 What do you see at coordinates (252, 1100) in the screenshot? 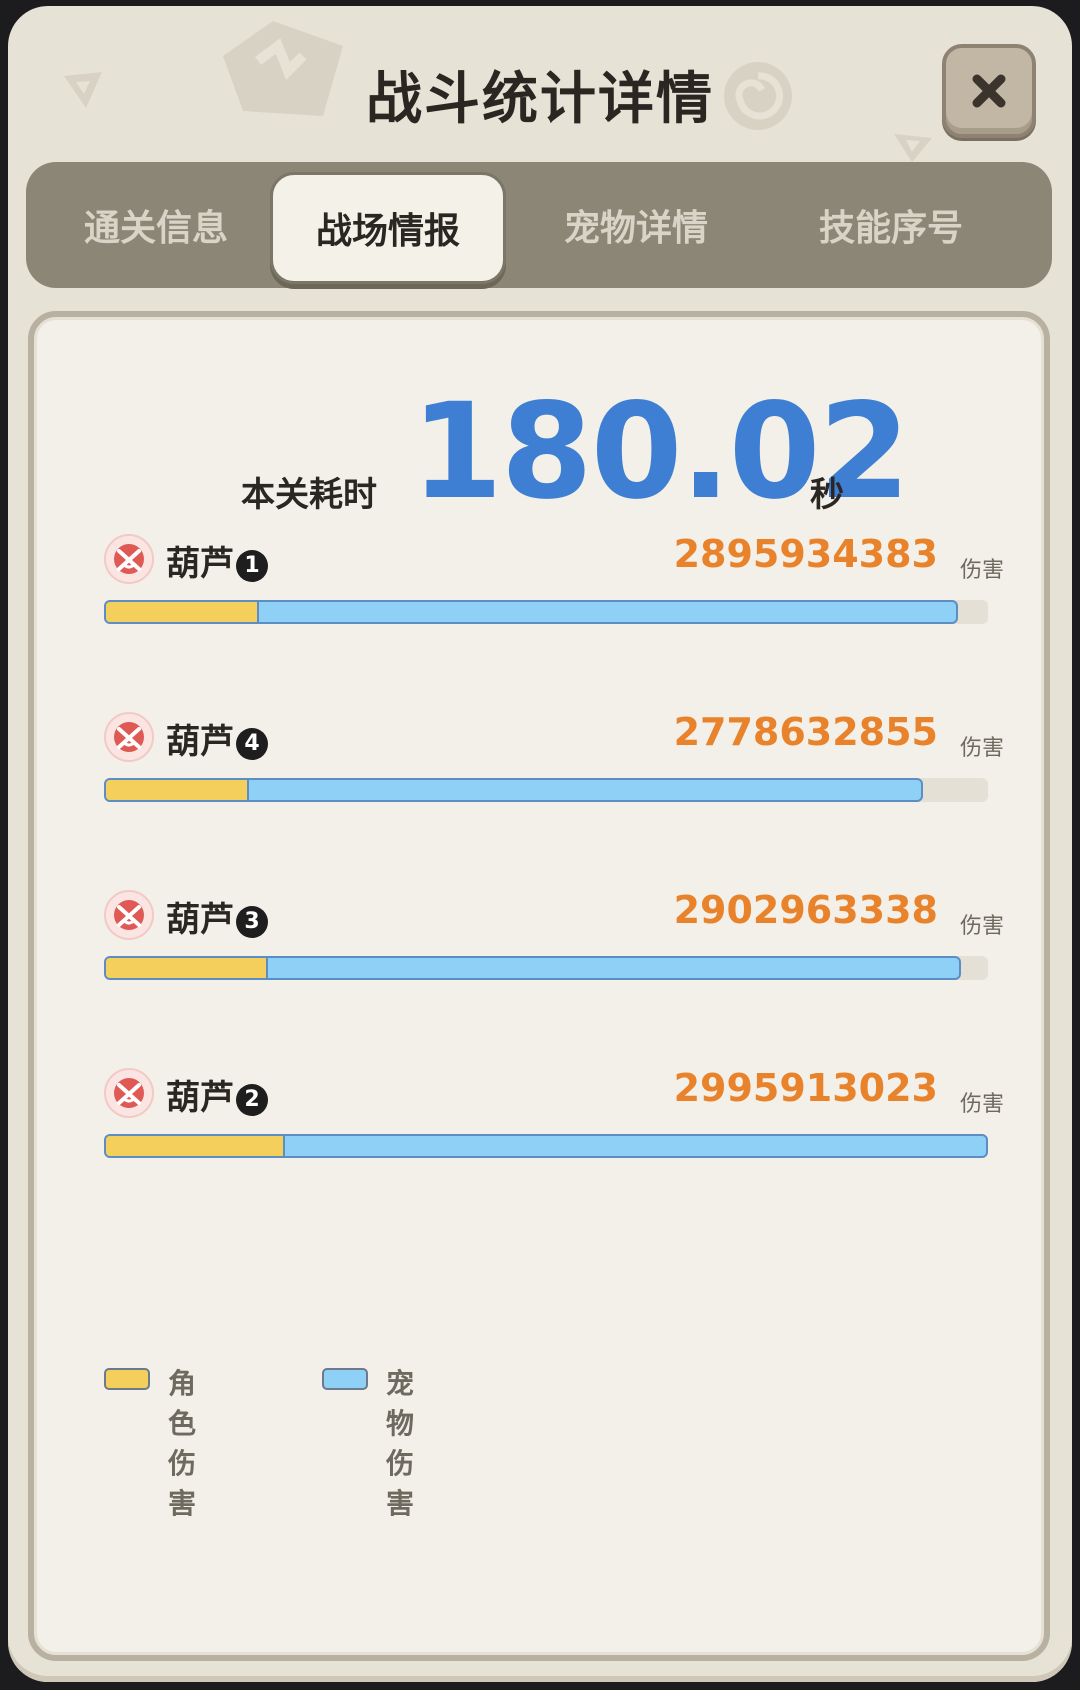
I see `player-badge: 2` at bounding box center [252, 1100].